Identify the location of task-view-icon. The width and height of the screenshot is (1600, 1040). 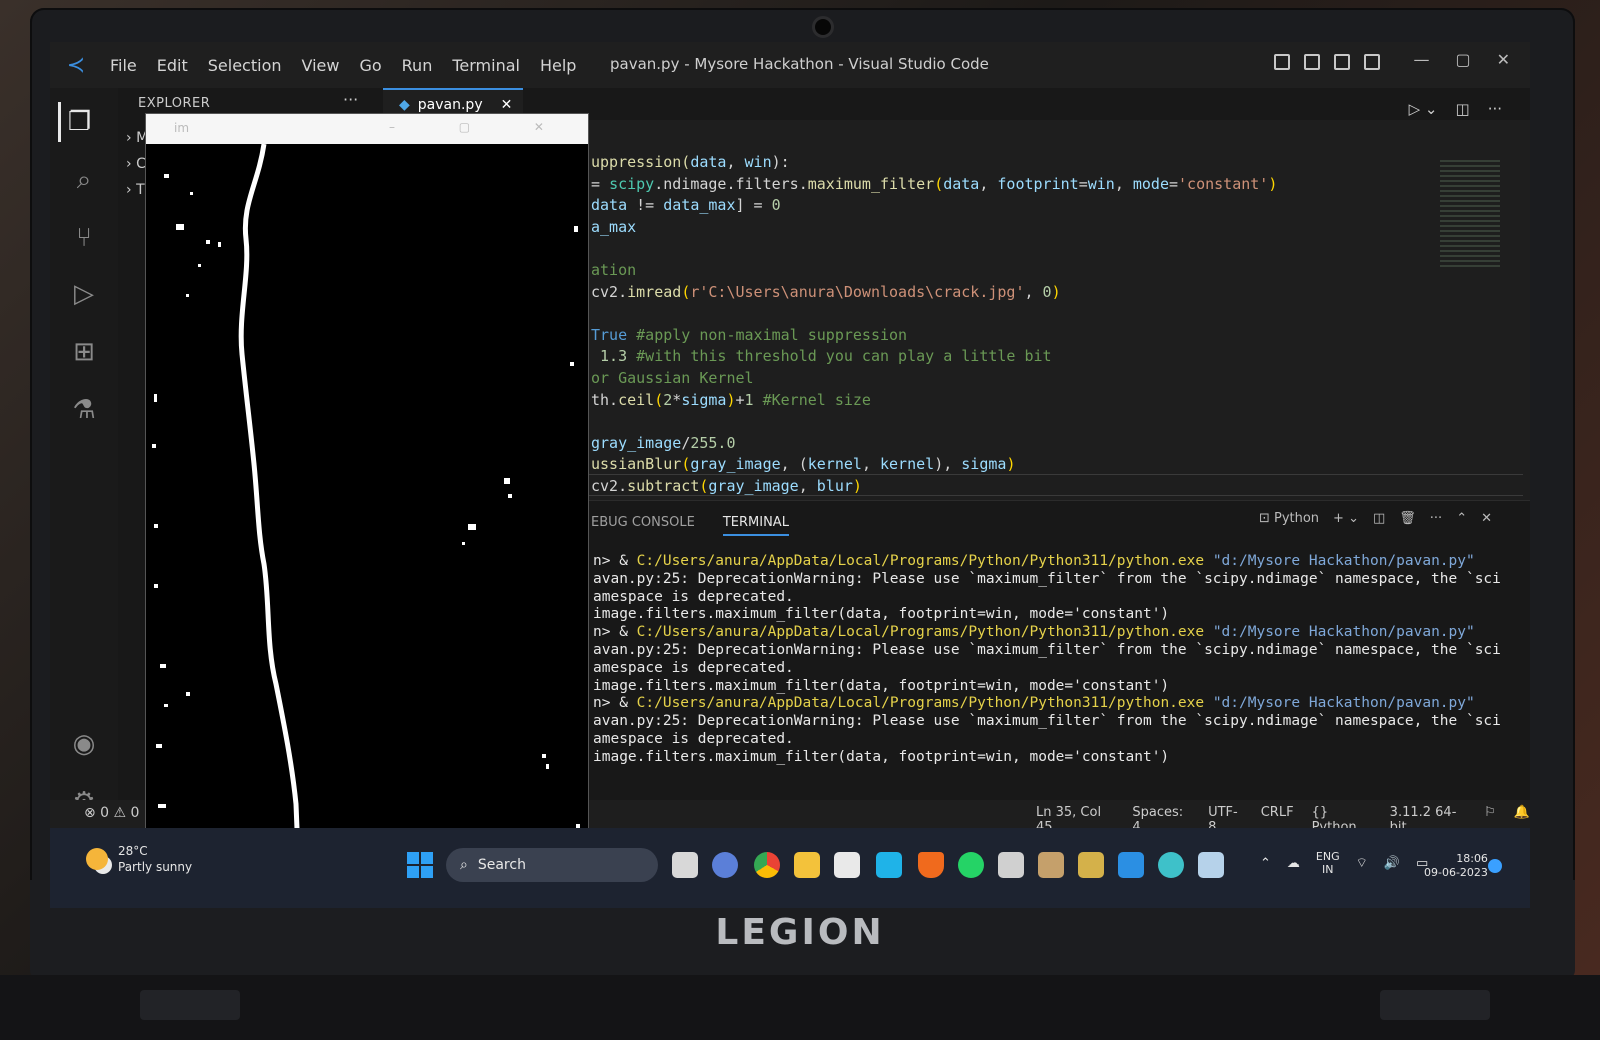
(685, 865).